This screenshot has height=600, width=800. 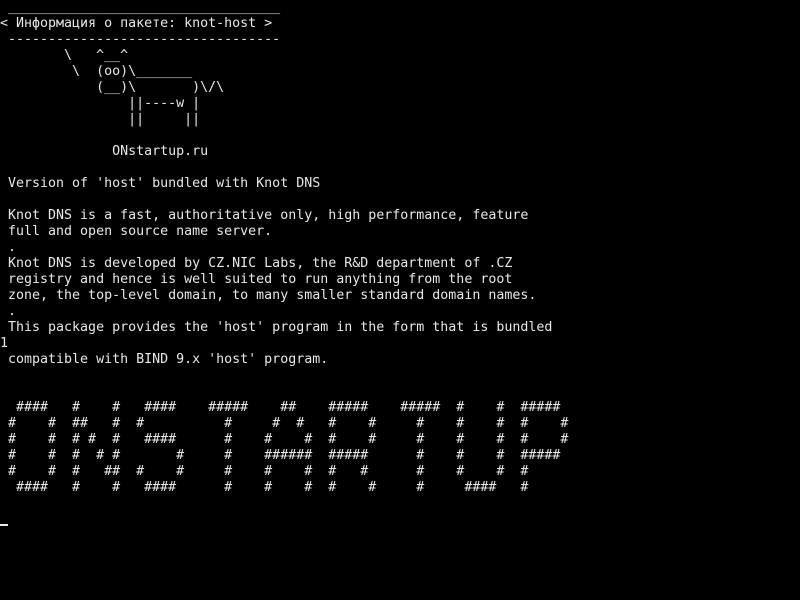 I want to click on description-line: compatible with BIND 9.x 'host' program., so click(x=164, y=359).